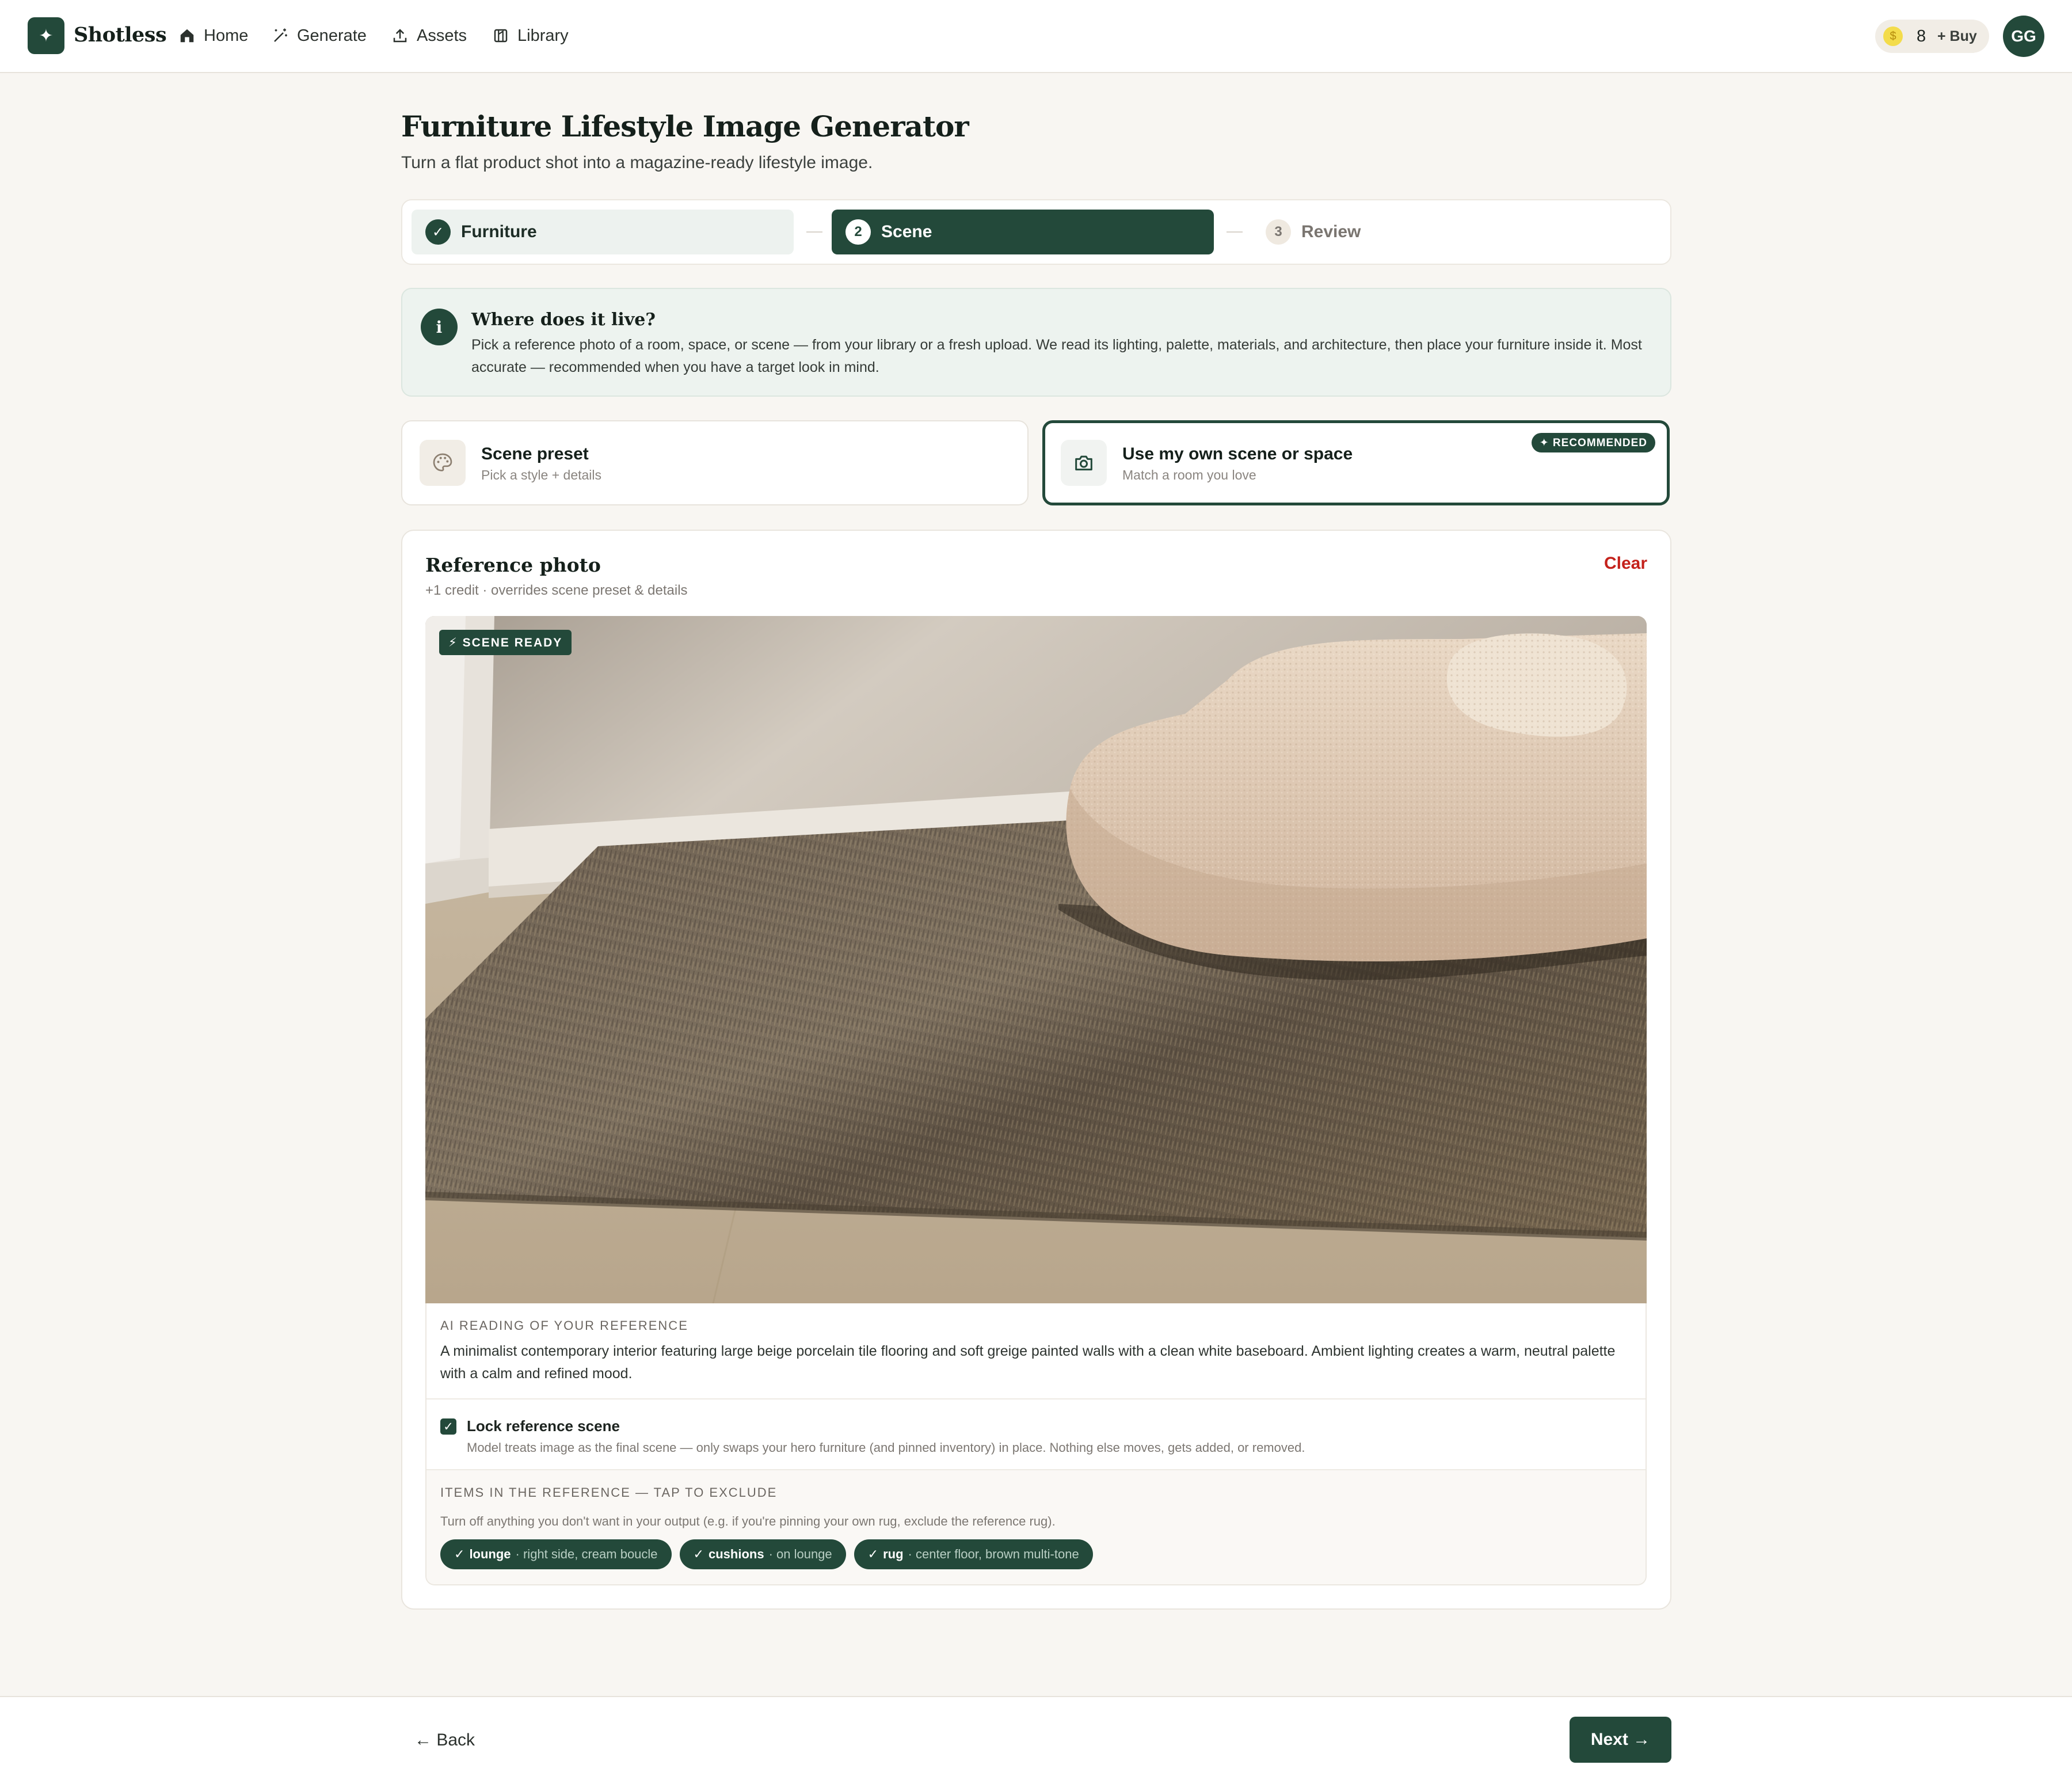  What do you see at coordinates (1036, 1738) in the screenshot?
I see `footer-bar: ← Back Next →` at bounding box center [1036, 1738].